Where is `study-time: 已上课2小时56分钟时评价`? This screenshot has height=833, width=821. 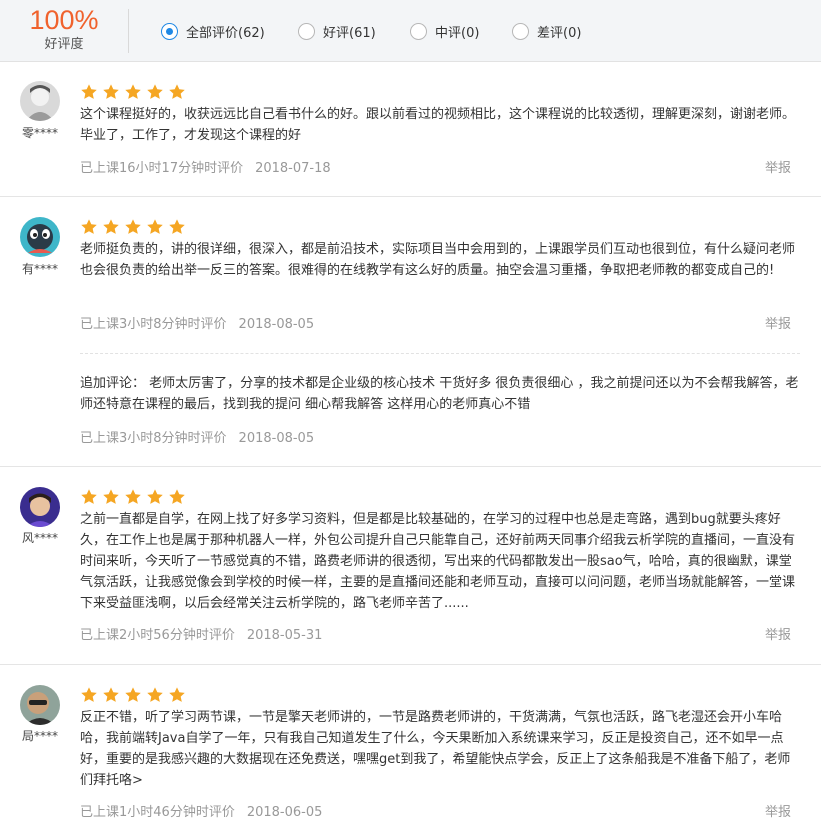
study-time: 已上课2小时56分钟时评价 is located at coordinates (157, 635).